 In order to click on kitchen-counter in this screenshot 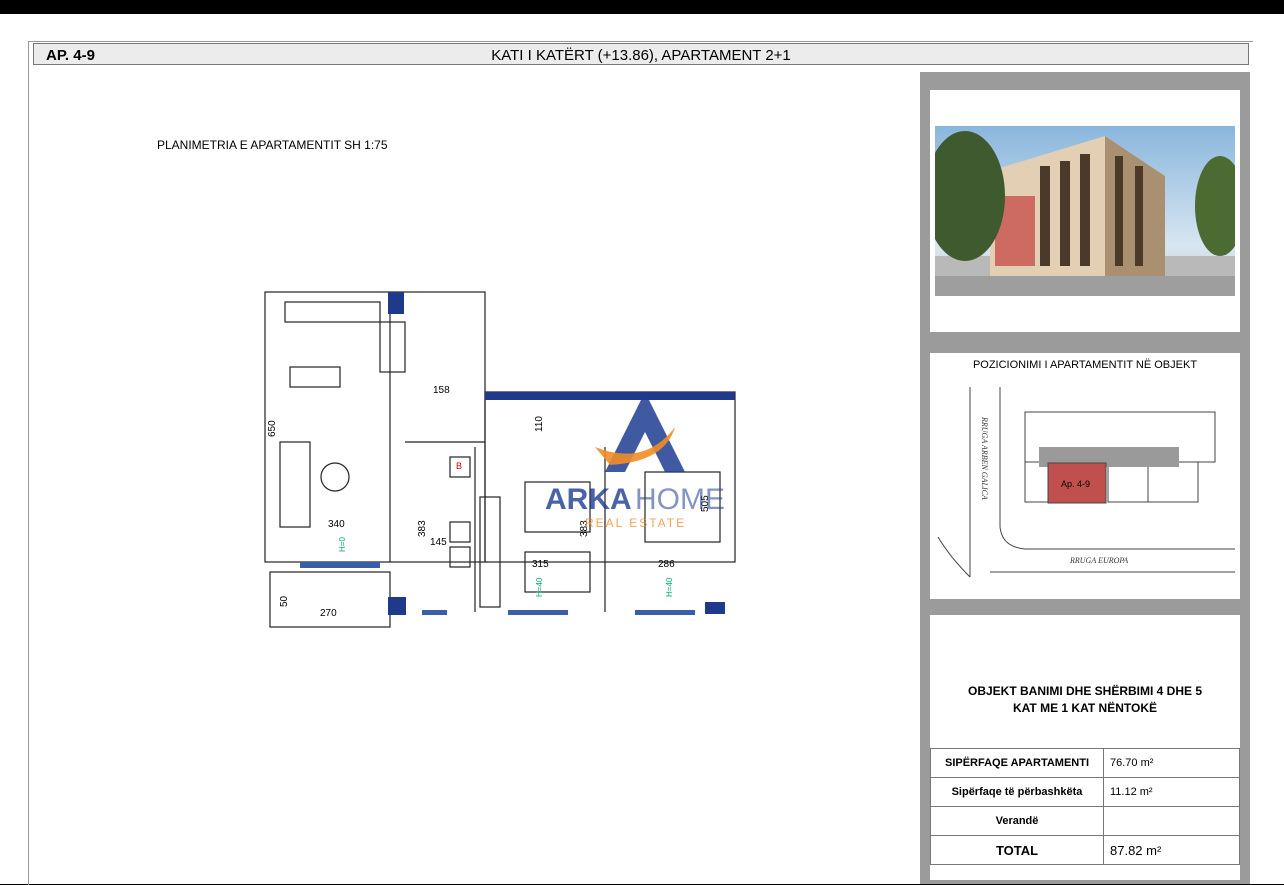, I will do `click(332, 312)`.